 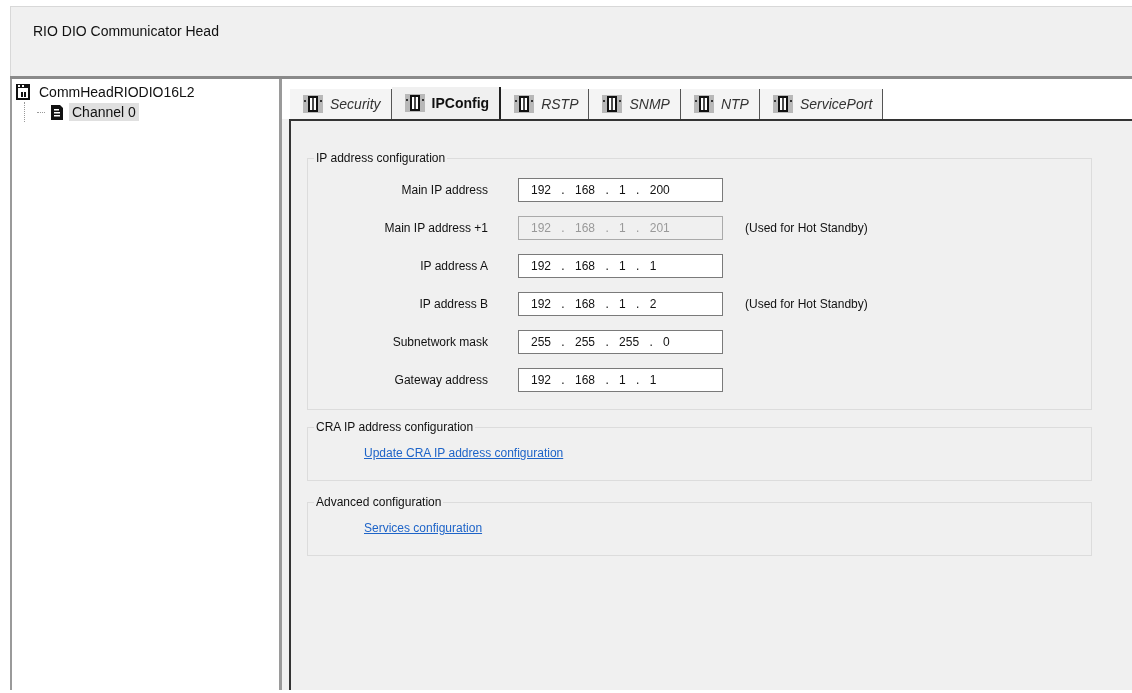 What do you see at coordinates (117, 92) in the screenshot?
I see `tree-item: CommHeadRIODIO16L2` at bounding box center [117, 92].